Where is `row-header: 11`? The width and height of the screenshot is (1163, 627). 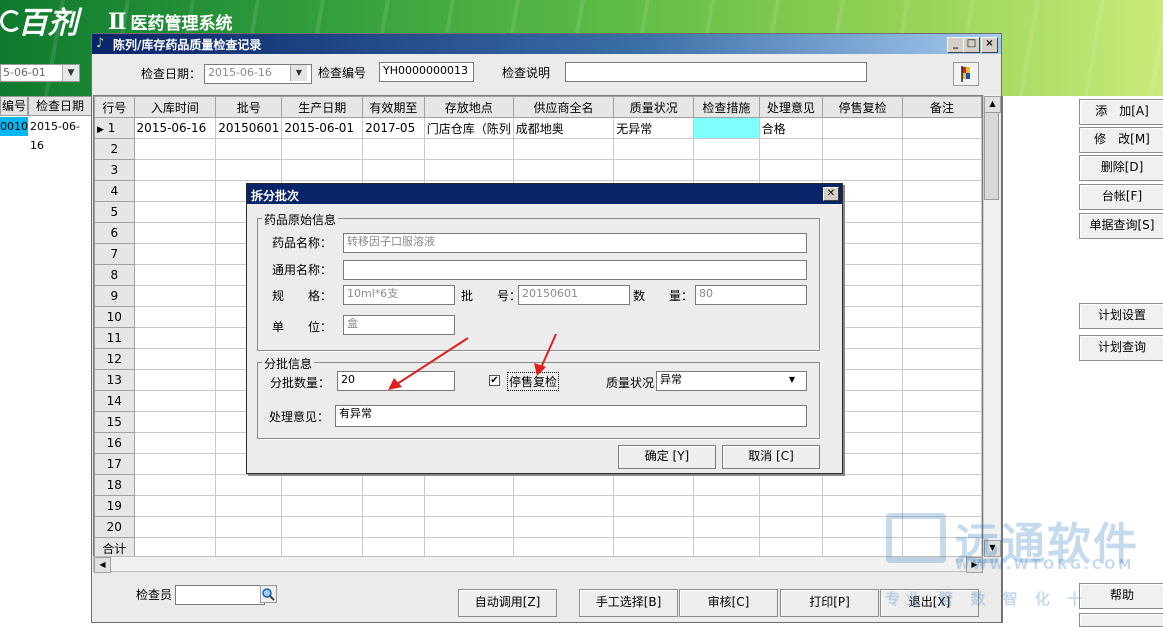 row-header: 11 is located at coordinates (114, 338).